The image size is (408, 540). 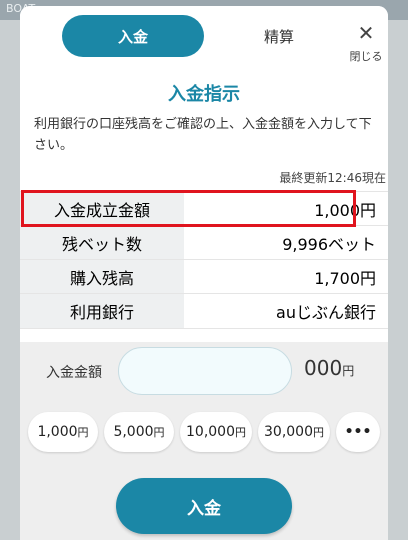 I want to click on instruction-text: 利用銀行の口座残高をご確認の上、入金金額を入力して下さい。, so click(x=203, y=135).